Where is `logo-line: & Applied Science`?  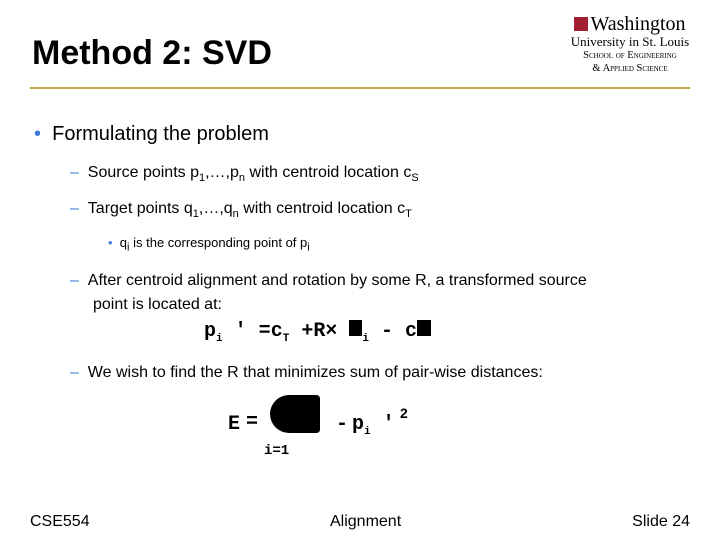 logo-line: & Applied Science is located at coordinates (630, 68).